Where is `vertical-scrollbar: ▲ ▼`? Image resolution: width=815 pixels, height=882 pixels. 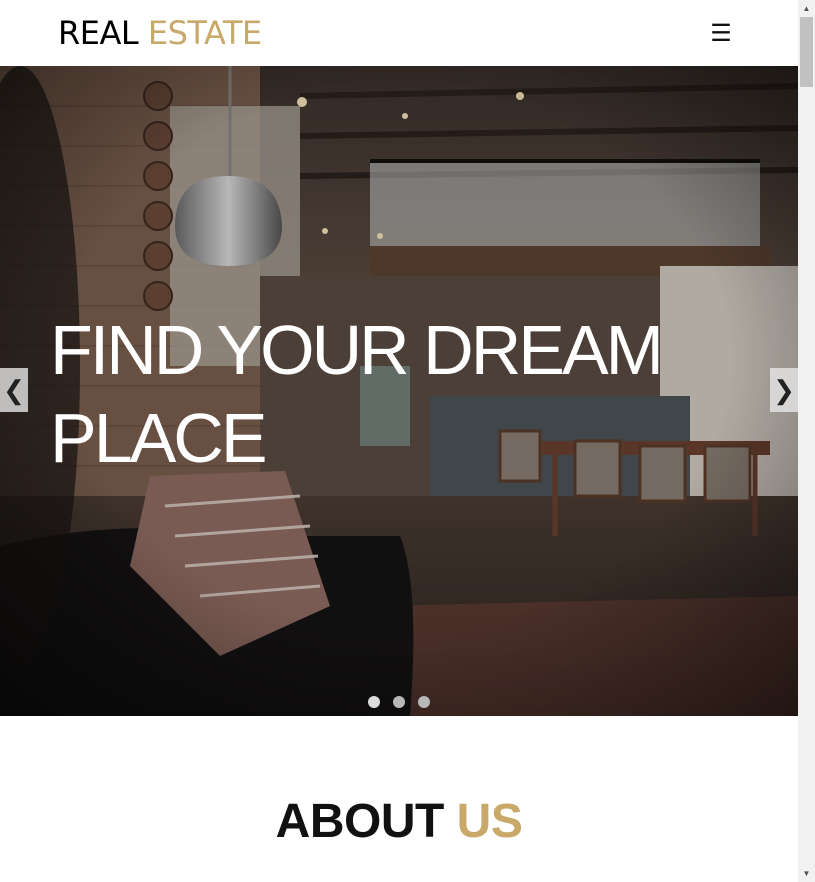
vertical-scrollbar: ▲ ▼ is located at coordinates (806, 441).